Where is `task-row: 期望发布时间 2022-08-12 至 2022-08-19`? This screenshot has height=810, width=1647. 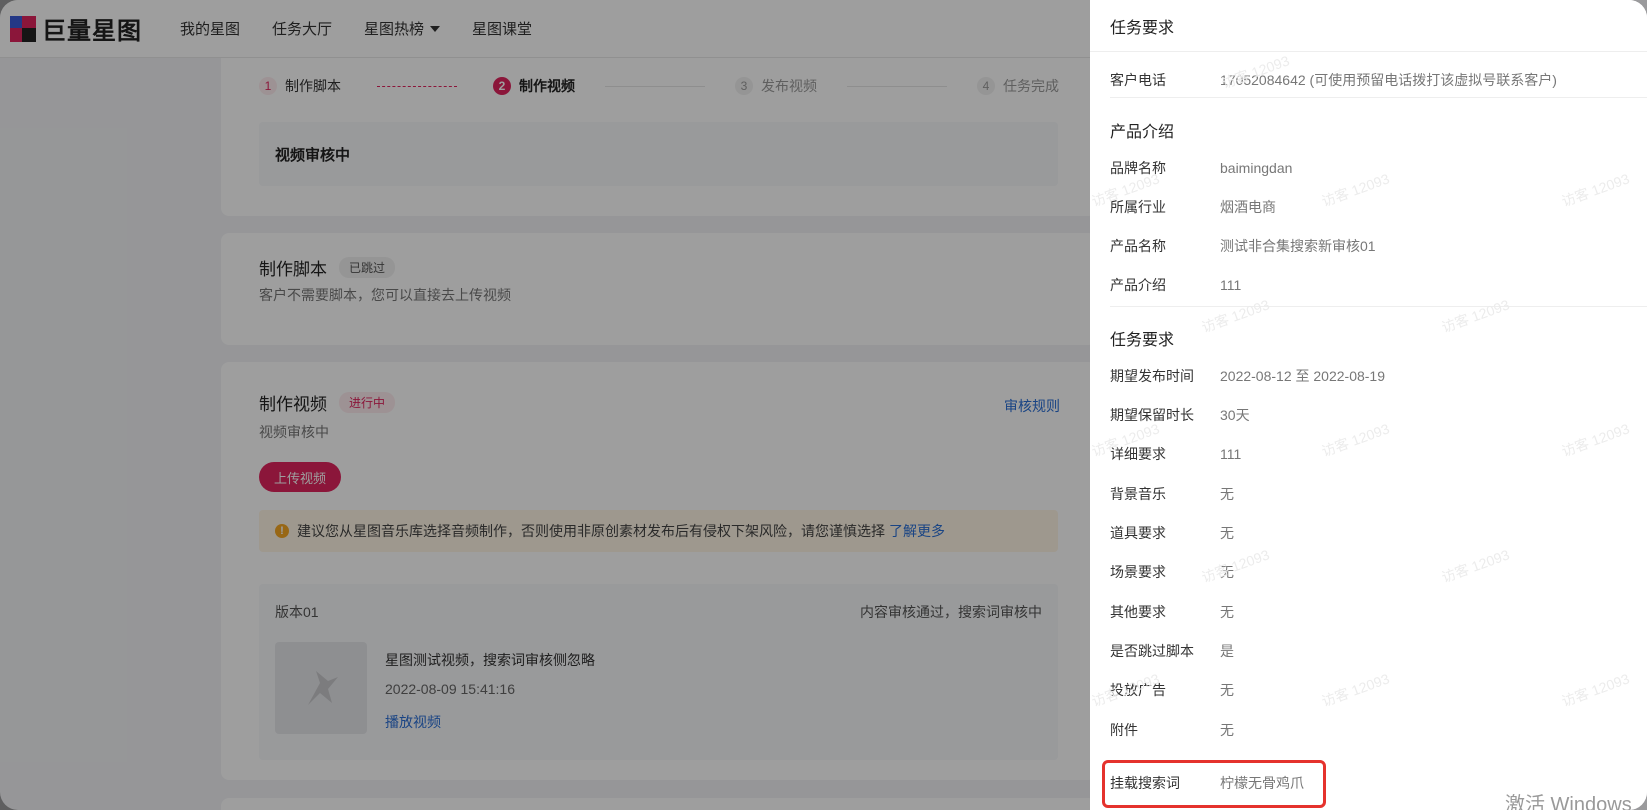
task-row: 期望发布时间 2022-08-12 至 2022-08-19 is located at coordinates (1247, 376).